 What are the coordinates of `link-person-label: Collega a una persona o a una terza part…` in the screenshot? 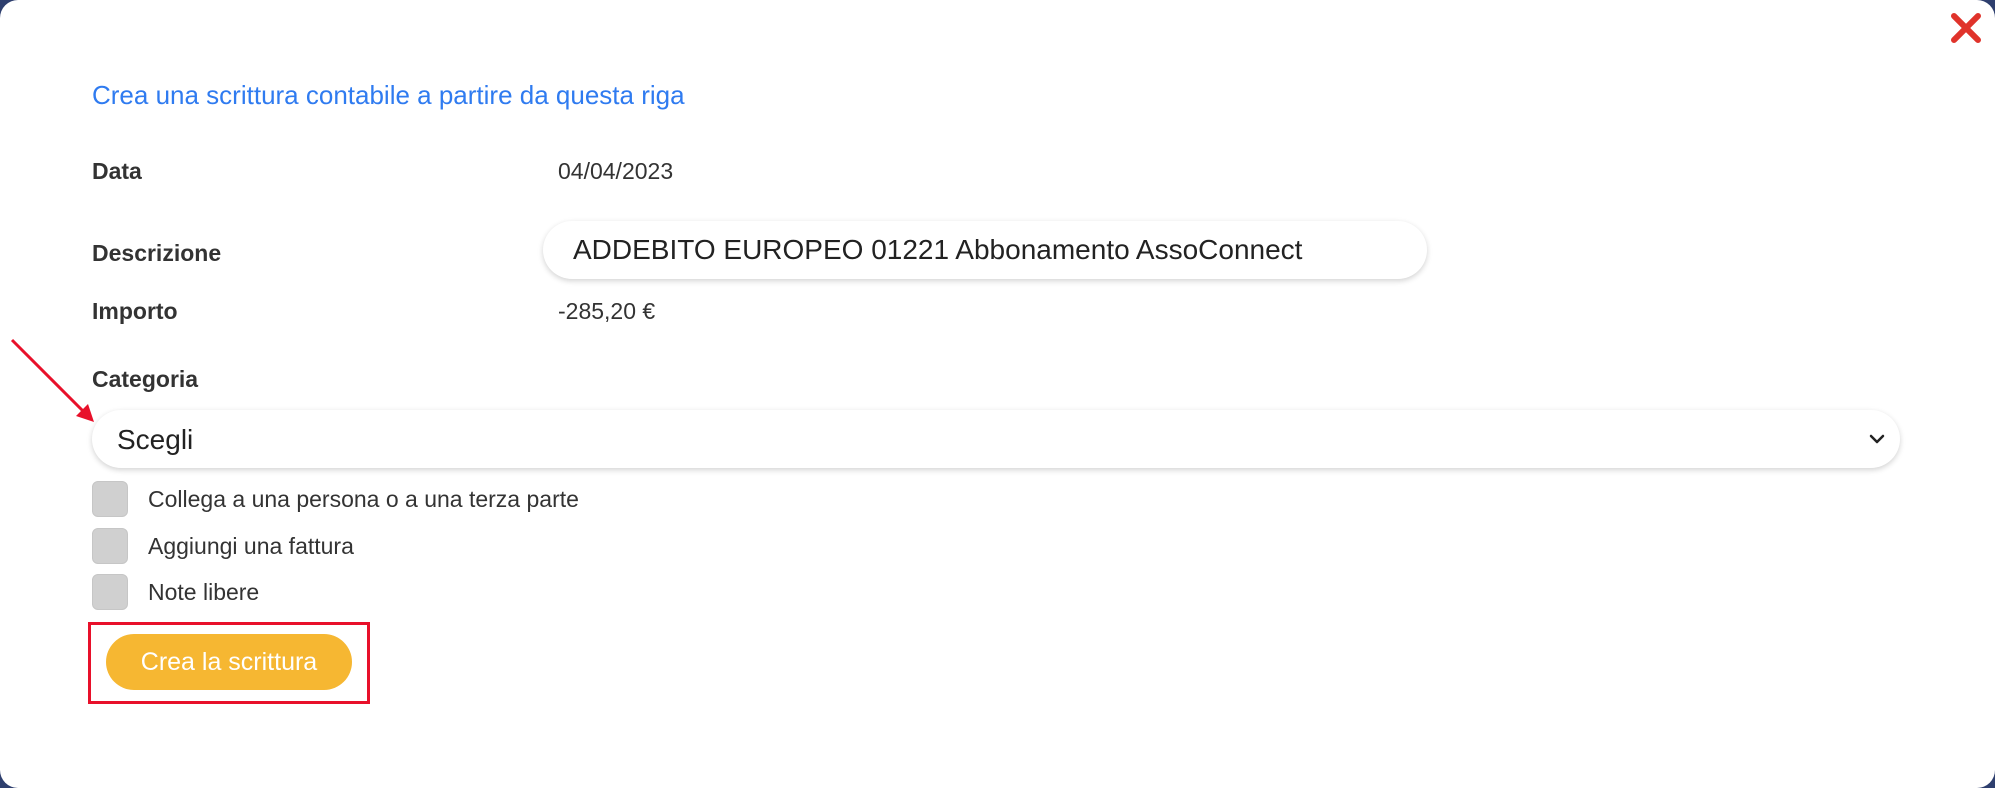 It's located at (363, 498).